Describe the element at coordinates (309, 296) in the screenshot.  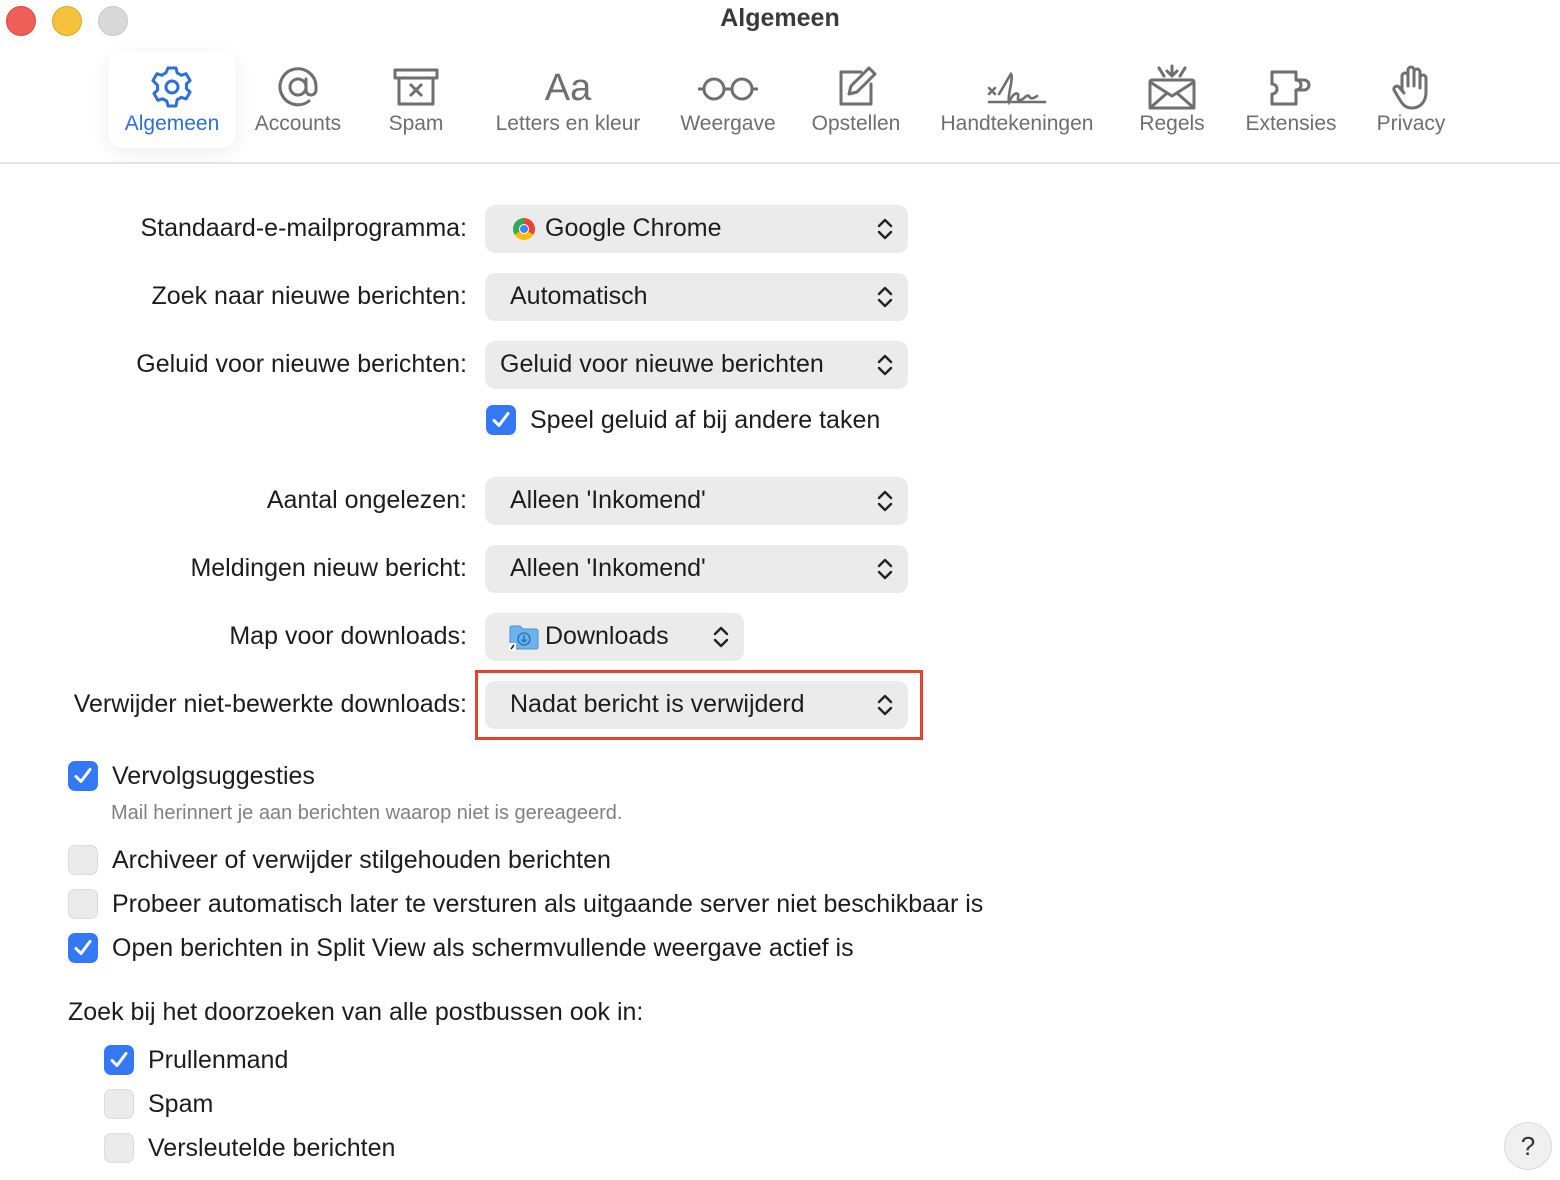
I see `check-new-label: Zoek naar nieuwe berichten:` at that location.